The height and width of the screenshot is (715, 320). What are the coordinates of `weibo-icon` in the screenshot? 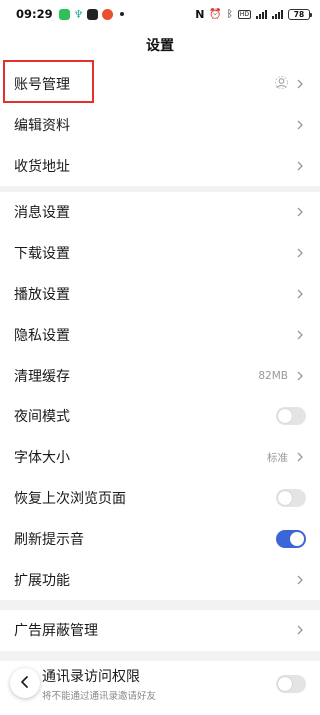 It's located at (108, 14).